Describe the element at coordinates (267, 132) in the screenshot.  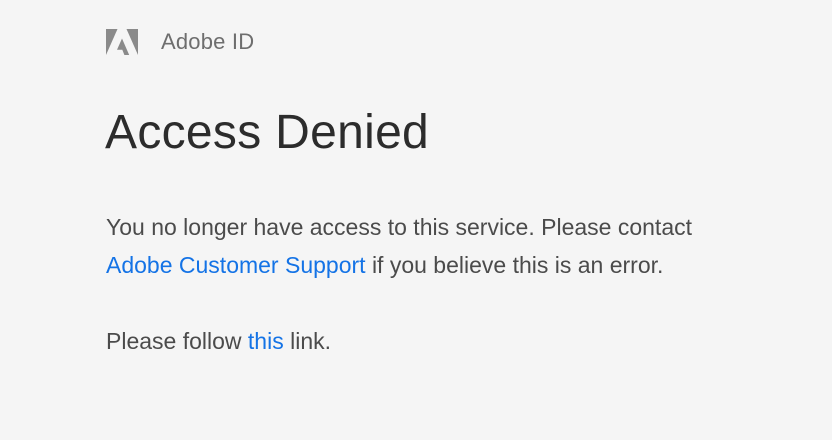
I see `page-title: Access Denied` at that location.